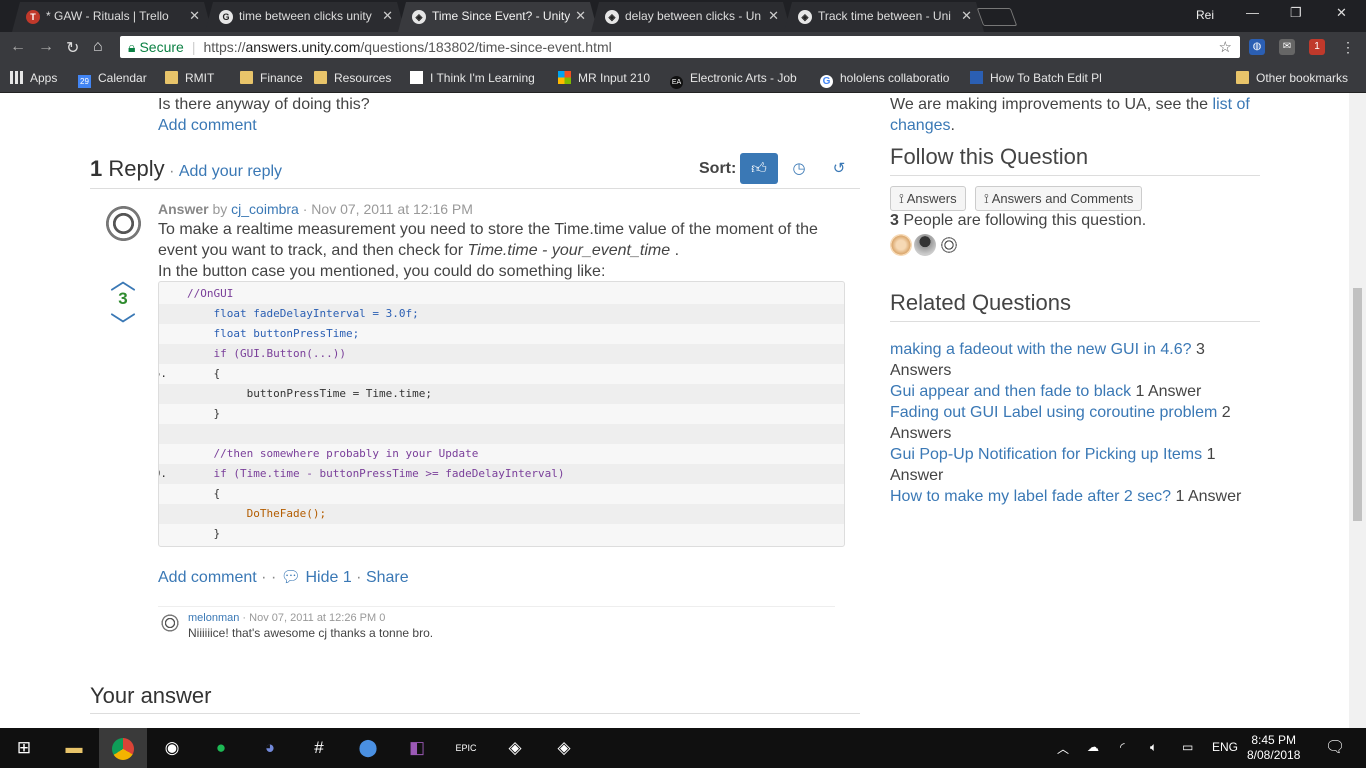 This screenshot has width=1366, height=768. Describe the element at coordinates (170, 623) in the screenshot. I see `comment-author-avatar` at that location.